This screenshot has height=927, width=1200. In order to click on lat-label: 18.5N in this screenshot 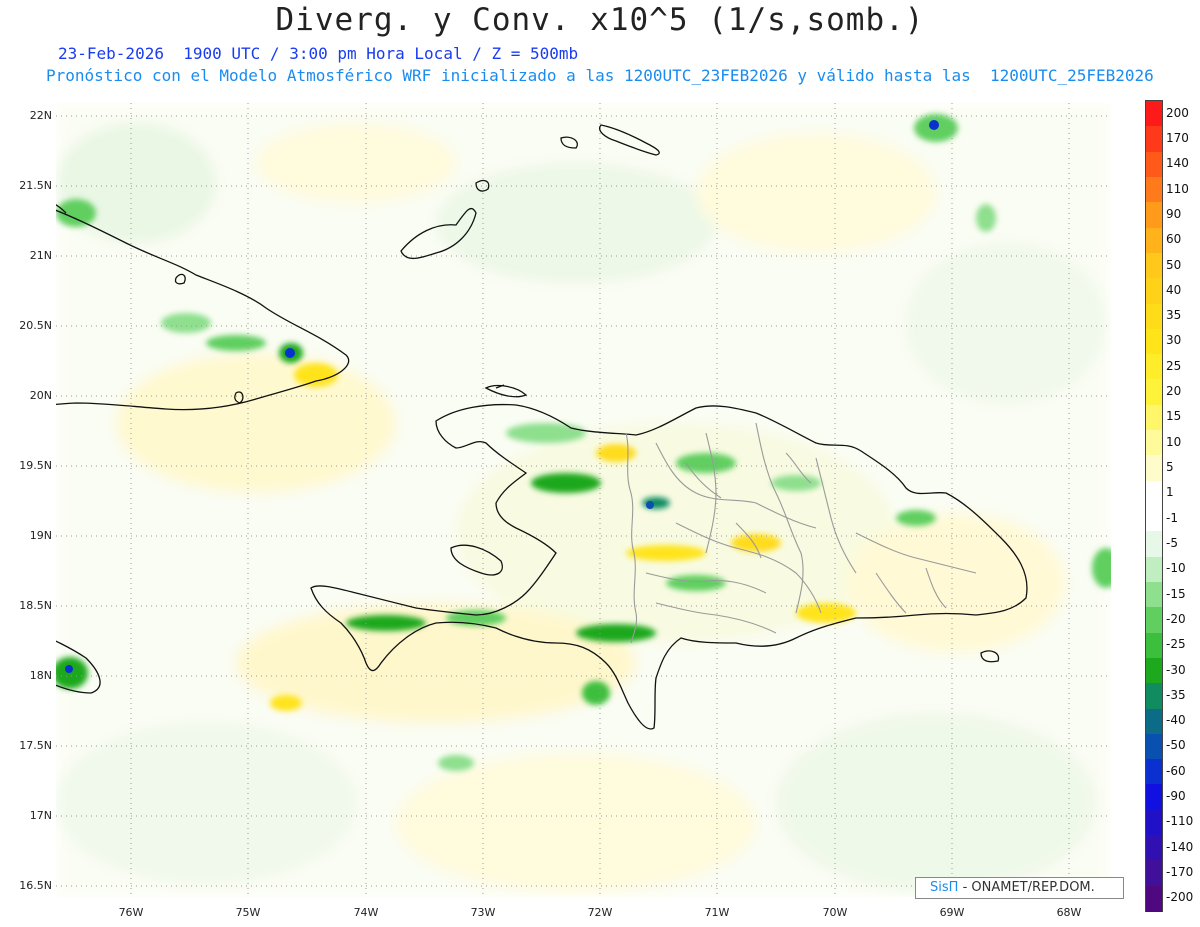, I will do `click(35, 605)`.